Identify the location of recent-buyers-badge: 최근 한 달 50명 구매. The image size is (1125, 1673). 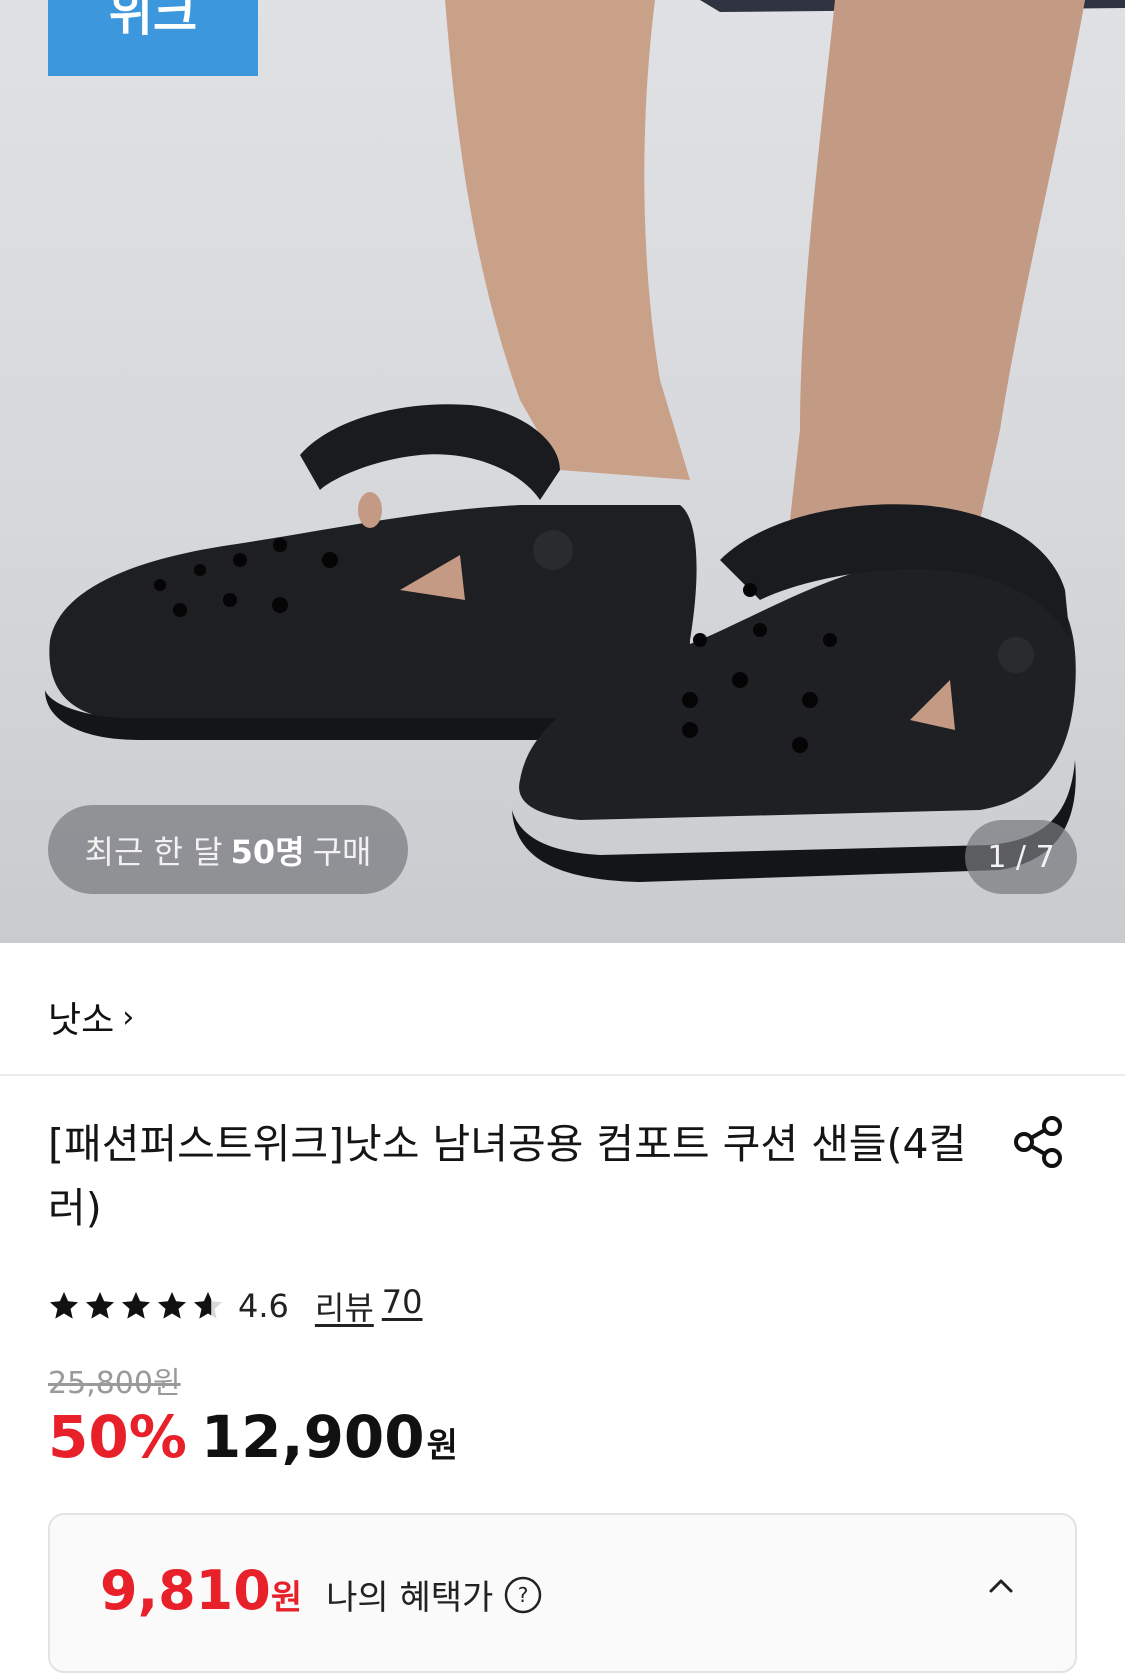
(228, 849).